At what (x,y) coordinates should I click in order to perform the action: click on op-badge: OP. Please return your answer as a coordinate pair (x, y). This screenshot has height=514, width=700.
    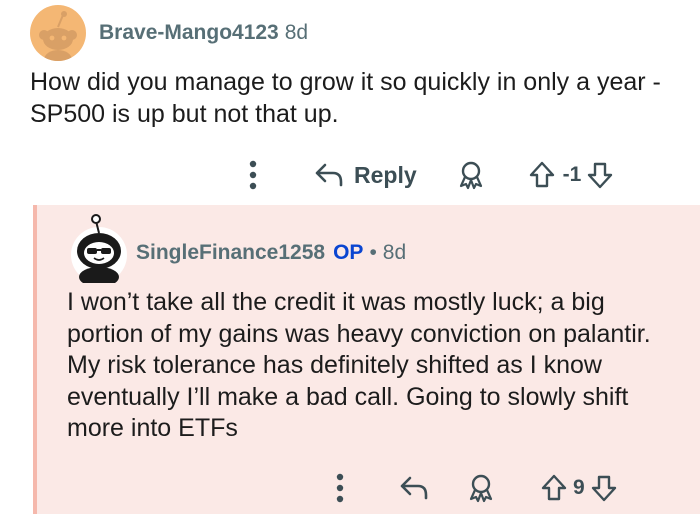
    Looking at the image, I should click on (348, 252).